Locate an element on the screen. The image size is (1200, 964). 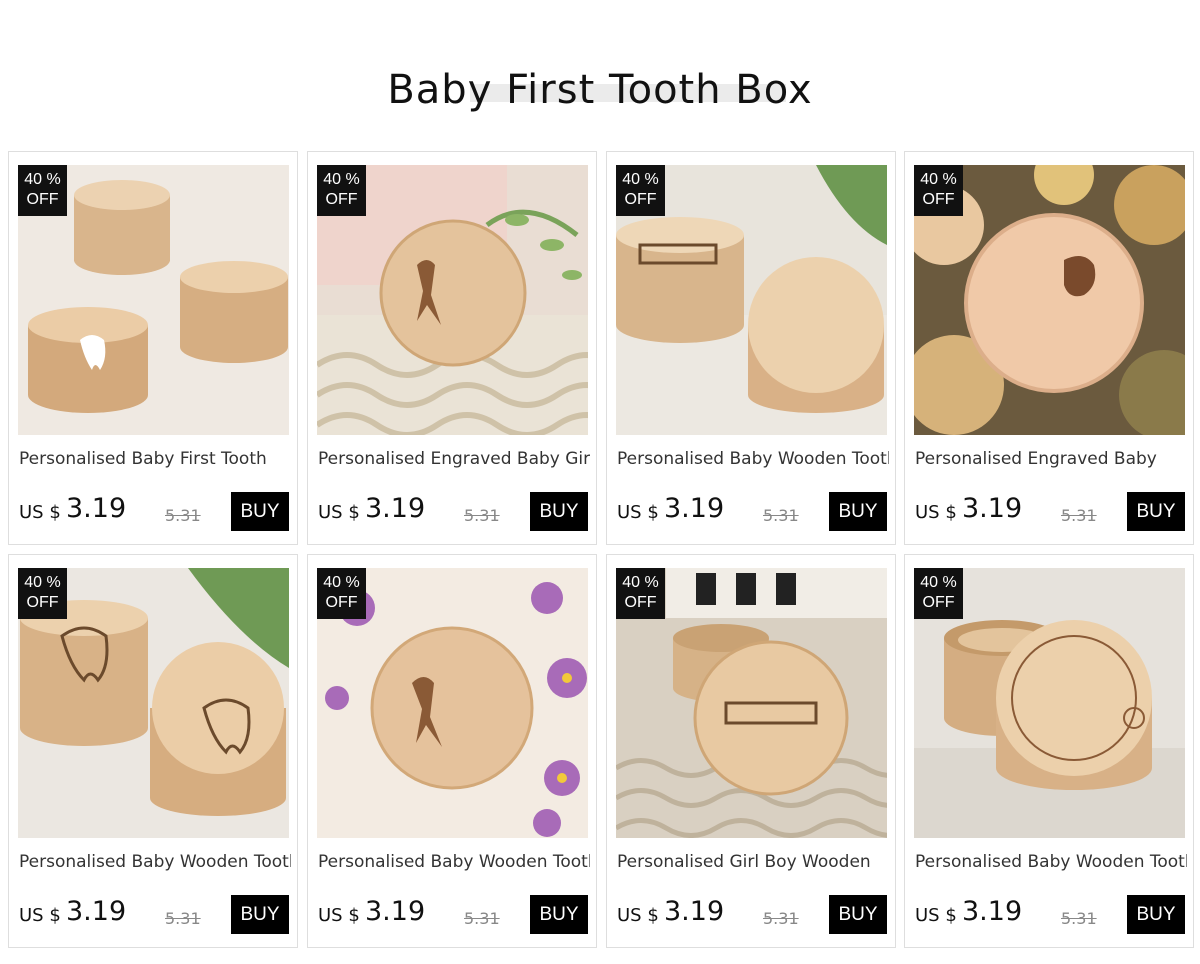
product-title: Personalised Engraved Baby Girls is located at coordinates (454, 459).